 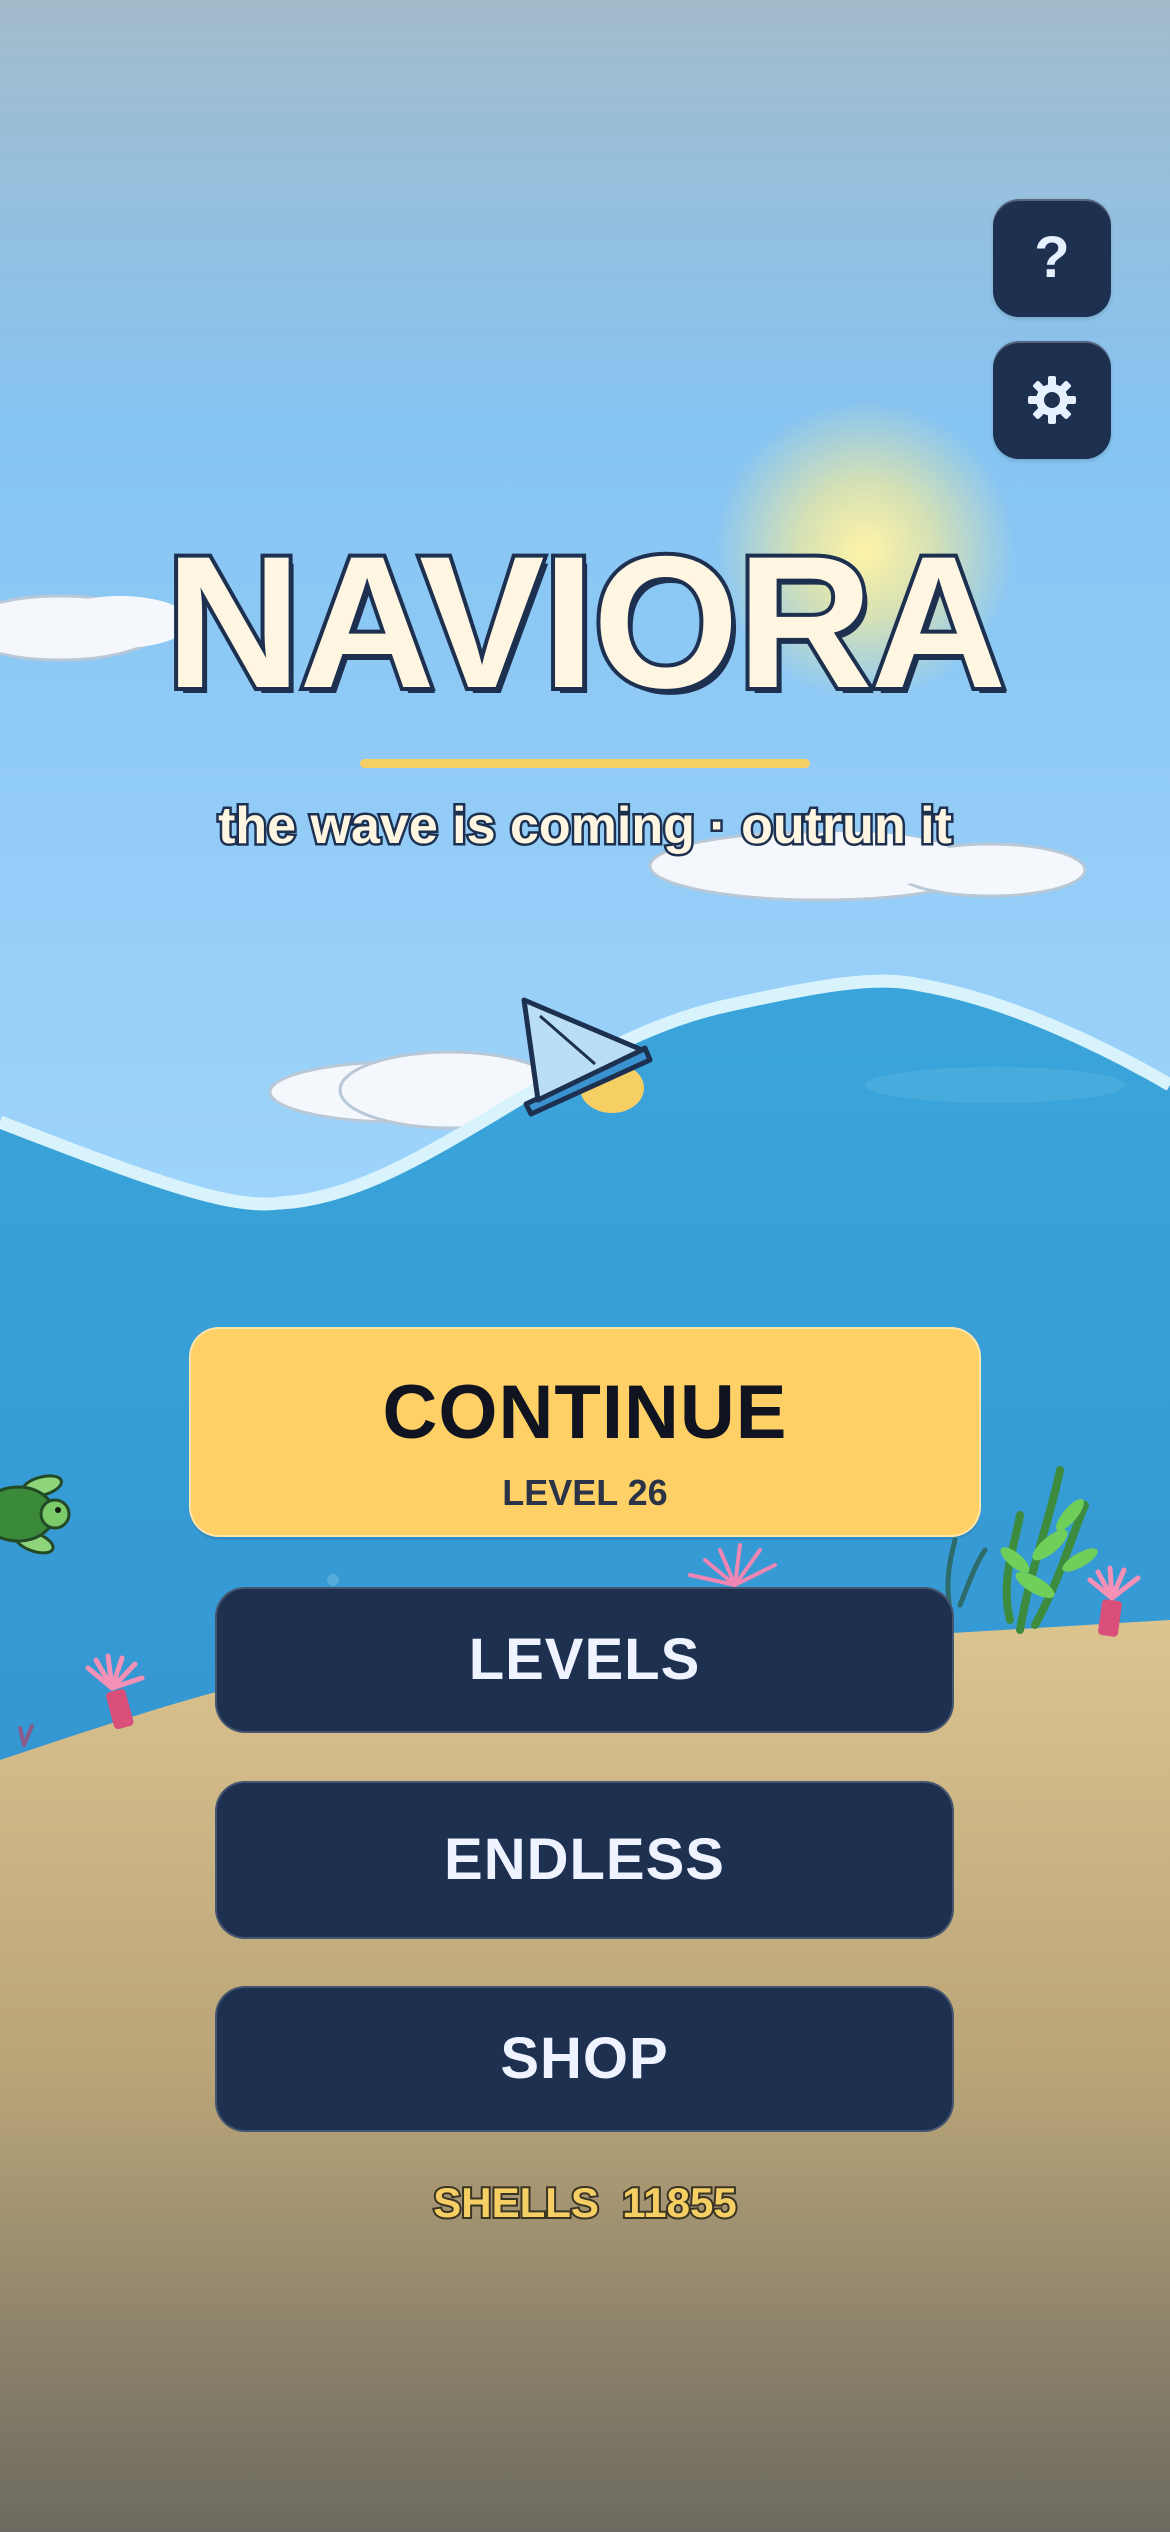 I want to click on cloud-reflection, so click(x=995, y=1085).